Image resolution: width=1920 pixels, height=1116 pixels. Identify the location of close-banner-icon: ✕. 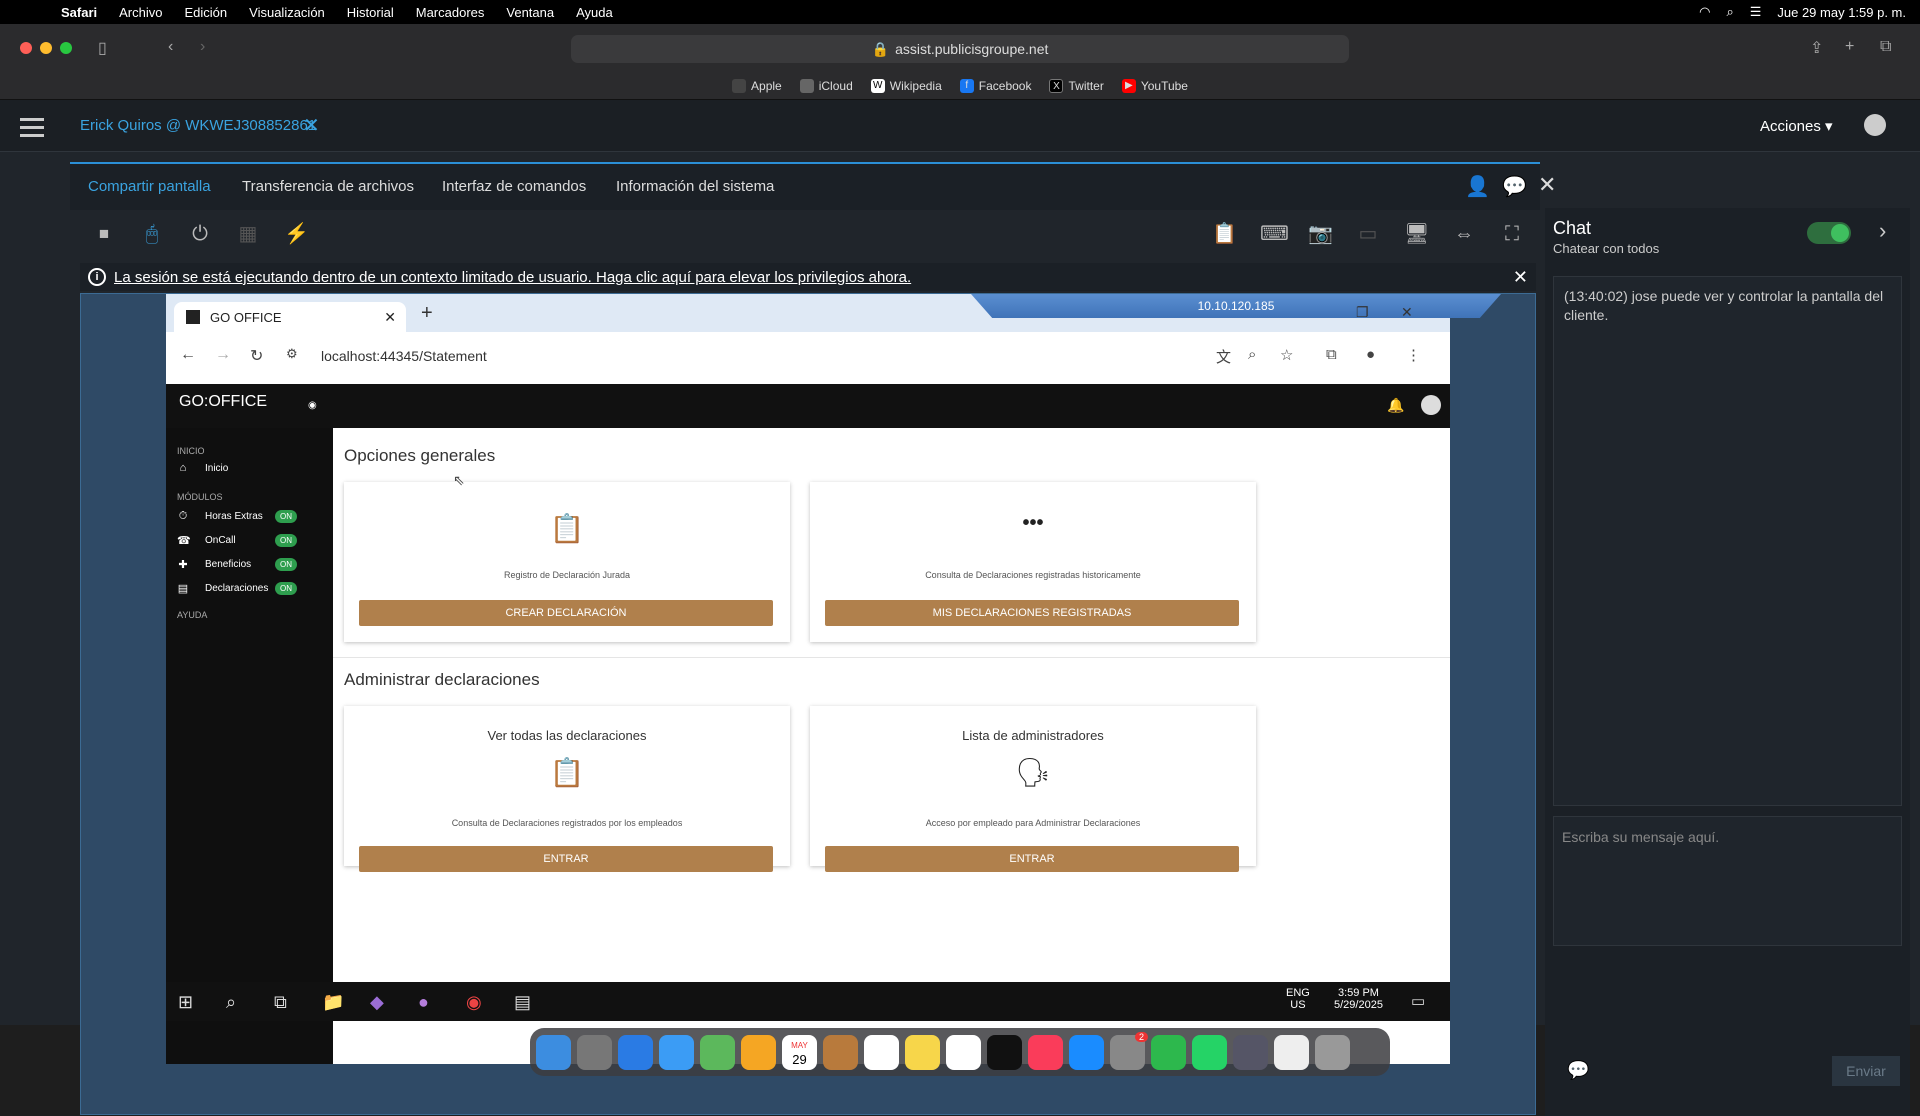
(1520, 277).